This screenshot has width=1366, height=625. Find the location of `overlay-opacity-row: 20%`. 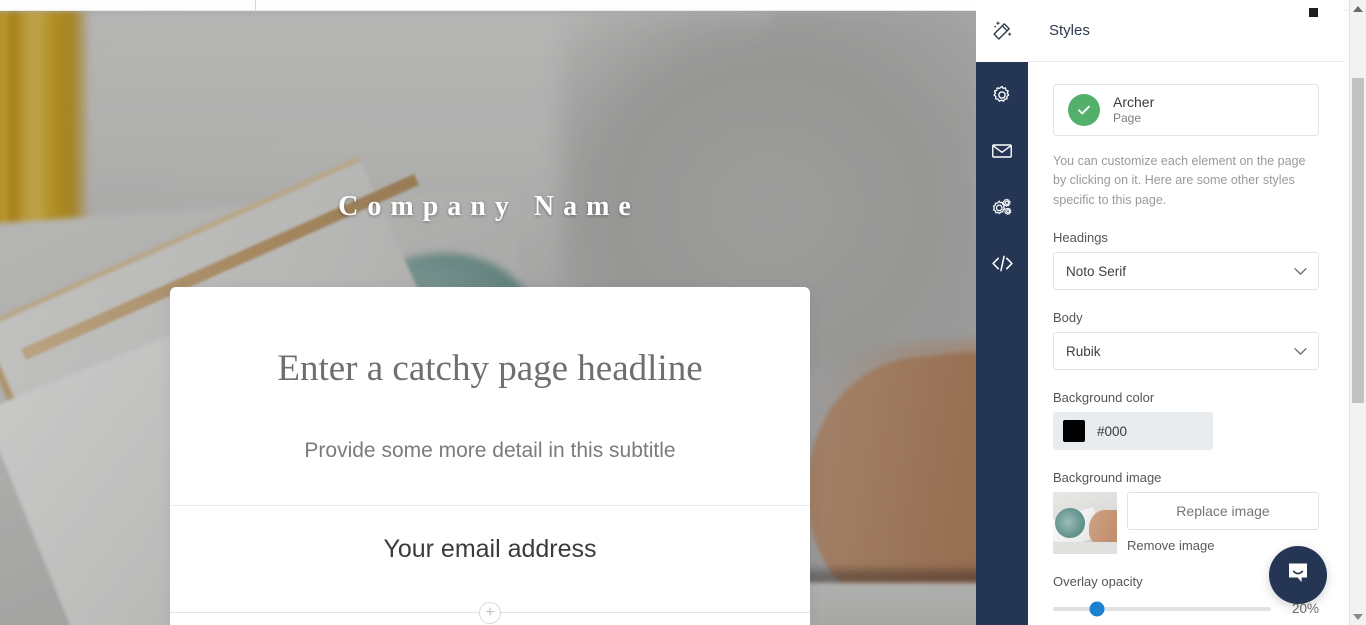

overlay-opacity-row: 20% is located at coordinates (1186, 609).